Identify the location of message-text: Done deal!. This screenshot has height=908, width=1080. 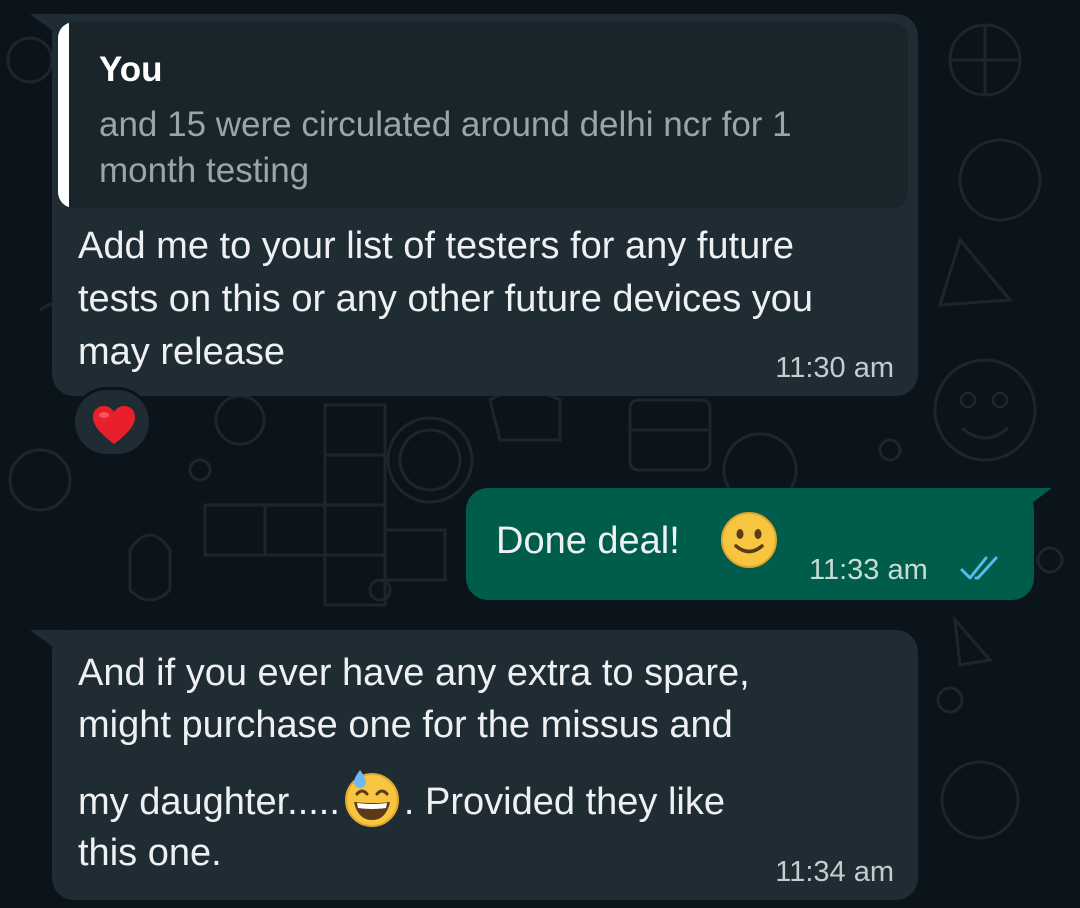
(588, 541).